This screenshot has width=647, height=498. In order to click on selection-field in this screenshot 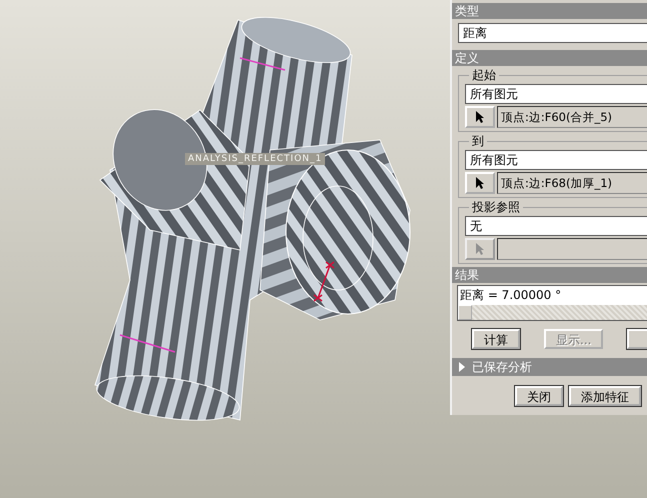, I will do `click(572, 249)`.